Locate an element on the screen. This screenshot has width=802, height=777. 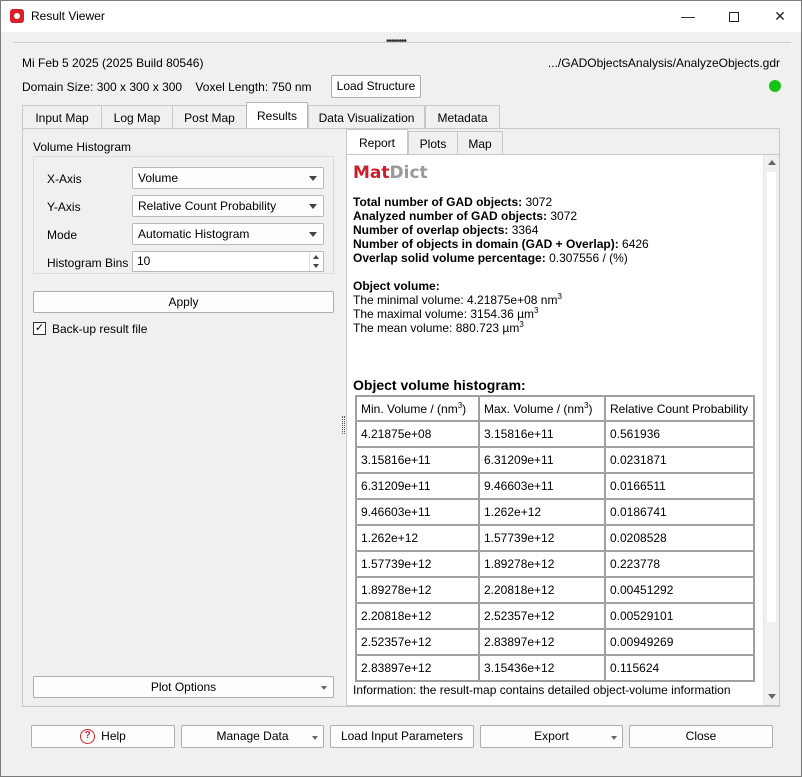
spin-buttons is located at coordinates (316, 261).